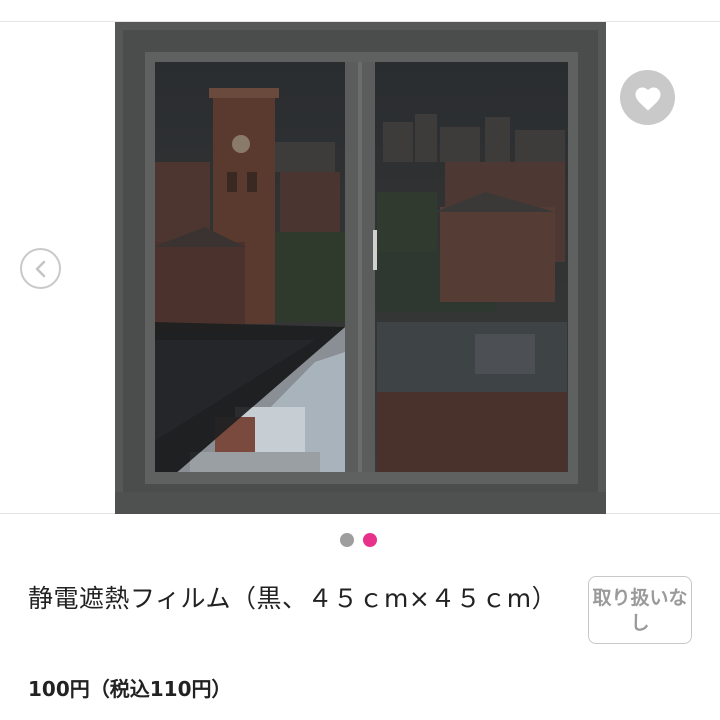 Image resolution: width=720 pixels, height=720 pixels. I want to click on prev-image-button, so click(40, 268).